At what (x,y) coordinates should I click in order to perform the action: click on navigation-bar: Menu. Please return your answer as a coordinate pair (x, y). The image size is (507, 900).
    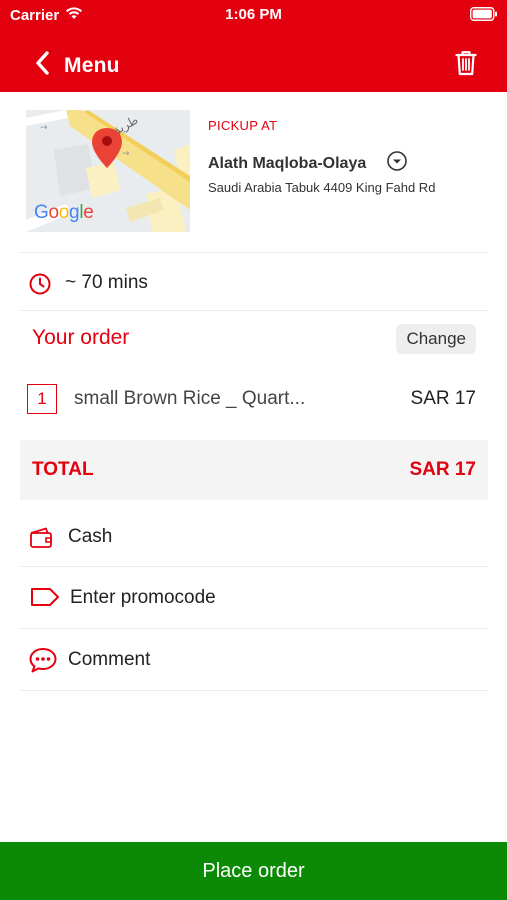
    Looking at the image, I should click on (253, 65).